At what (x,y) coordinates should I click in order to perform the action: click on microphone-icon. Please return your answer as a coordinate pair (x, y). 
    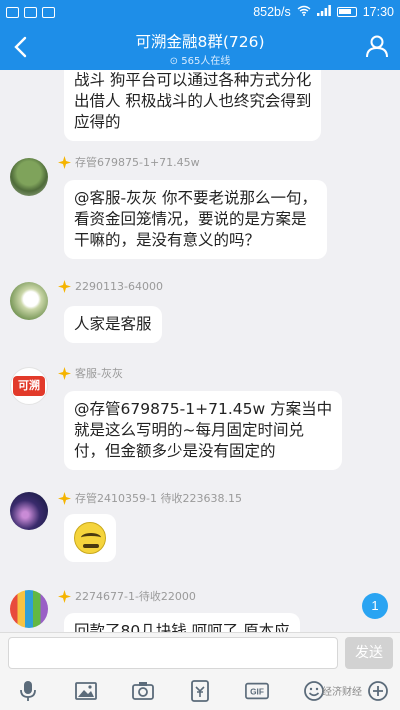
    Looking at the image, I should click on (28, 691).